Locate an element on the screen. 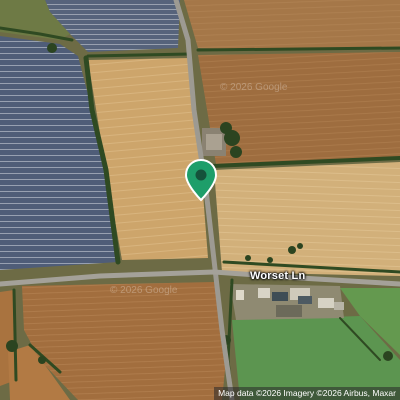 The image size is (400, 400). field-brown is located at coordinates (299, 108).